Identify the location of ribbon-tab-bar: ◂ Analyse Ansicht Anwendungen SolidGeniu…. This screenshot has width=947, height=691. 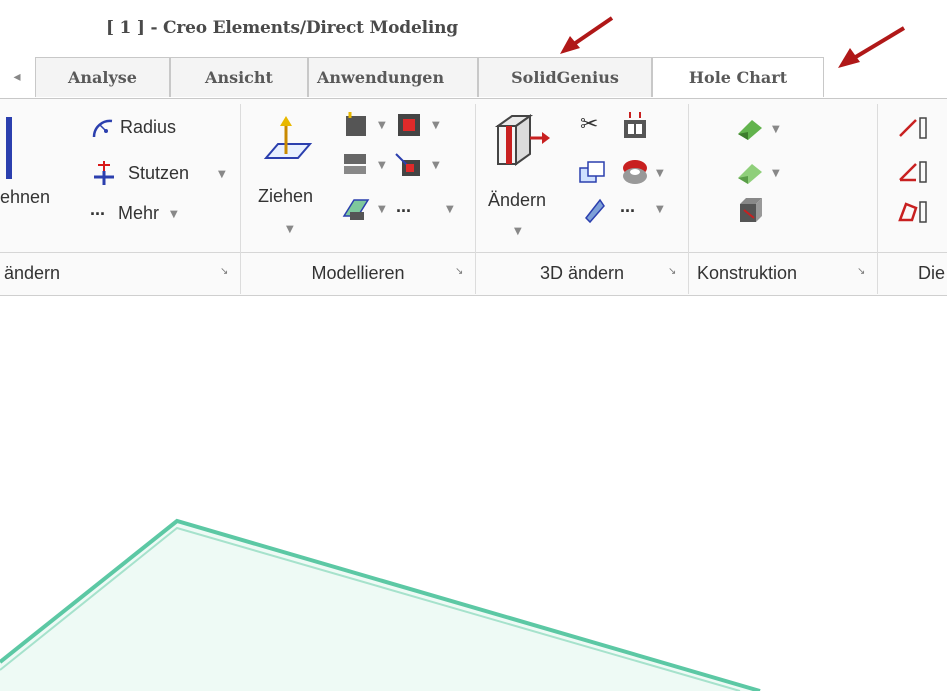
(473, 75).